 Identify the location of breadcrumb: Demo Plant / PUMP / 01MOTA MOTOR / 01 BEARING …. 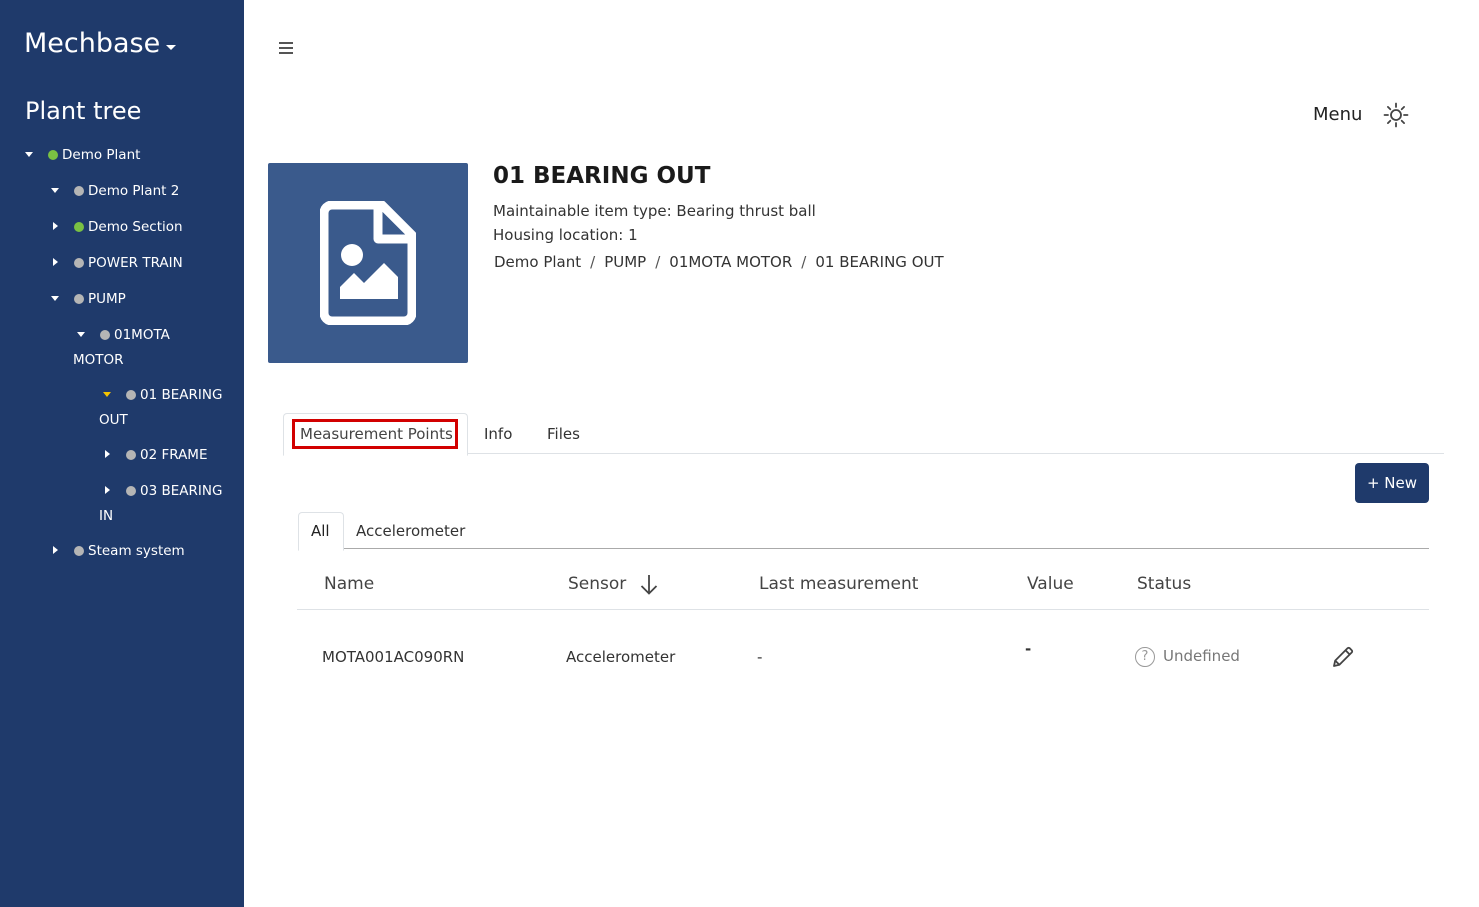
(719, 262).